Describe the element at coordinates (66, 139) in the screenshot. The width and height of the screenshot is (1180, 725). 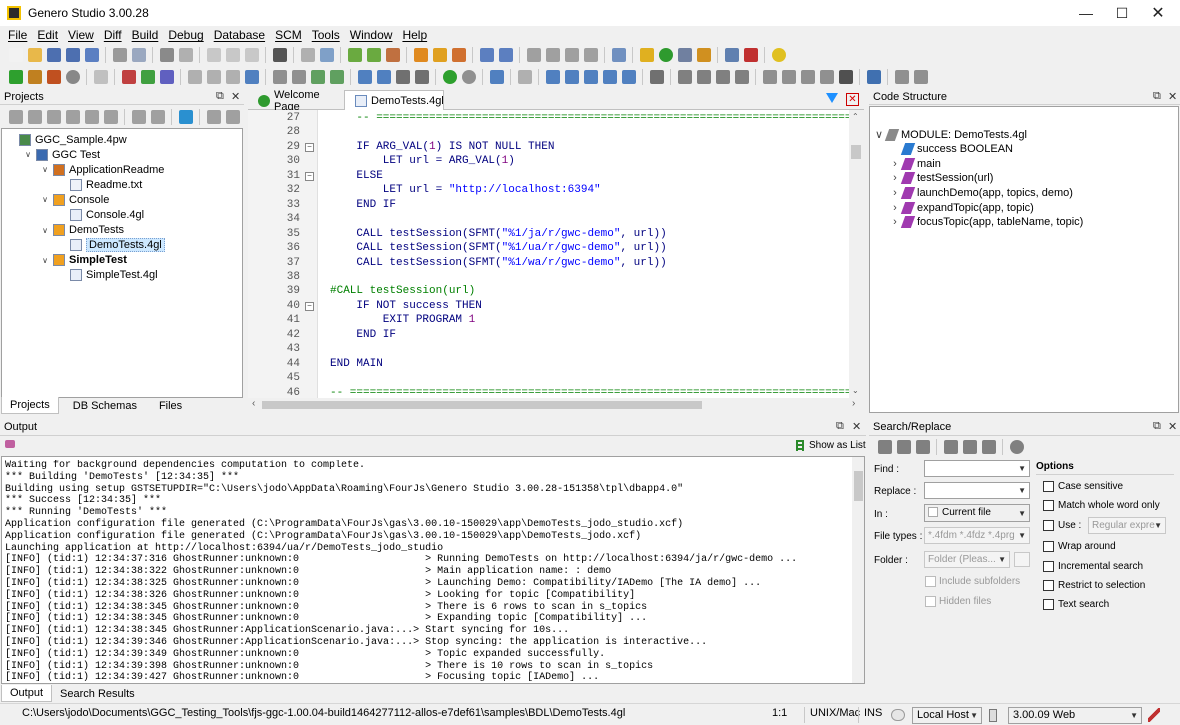
I see `tree-item: GGC_Sample.4pw` at that location.